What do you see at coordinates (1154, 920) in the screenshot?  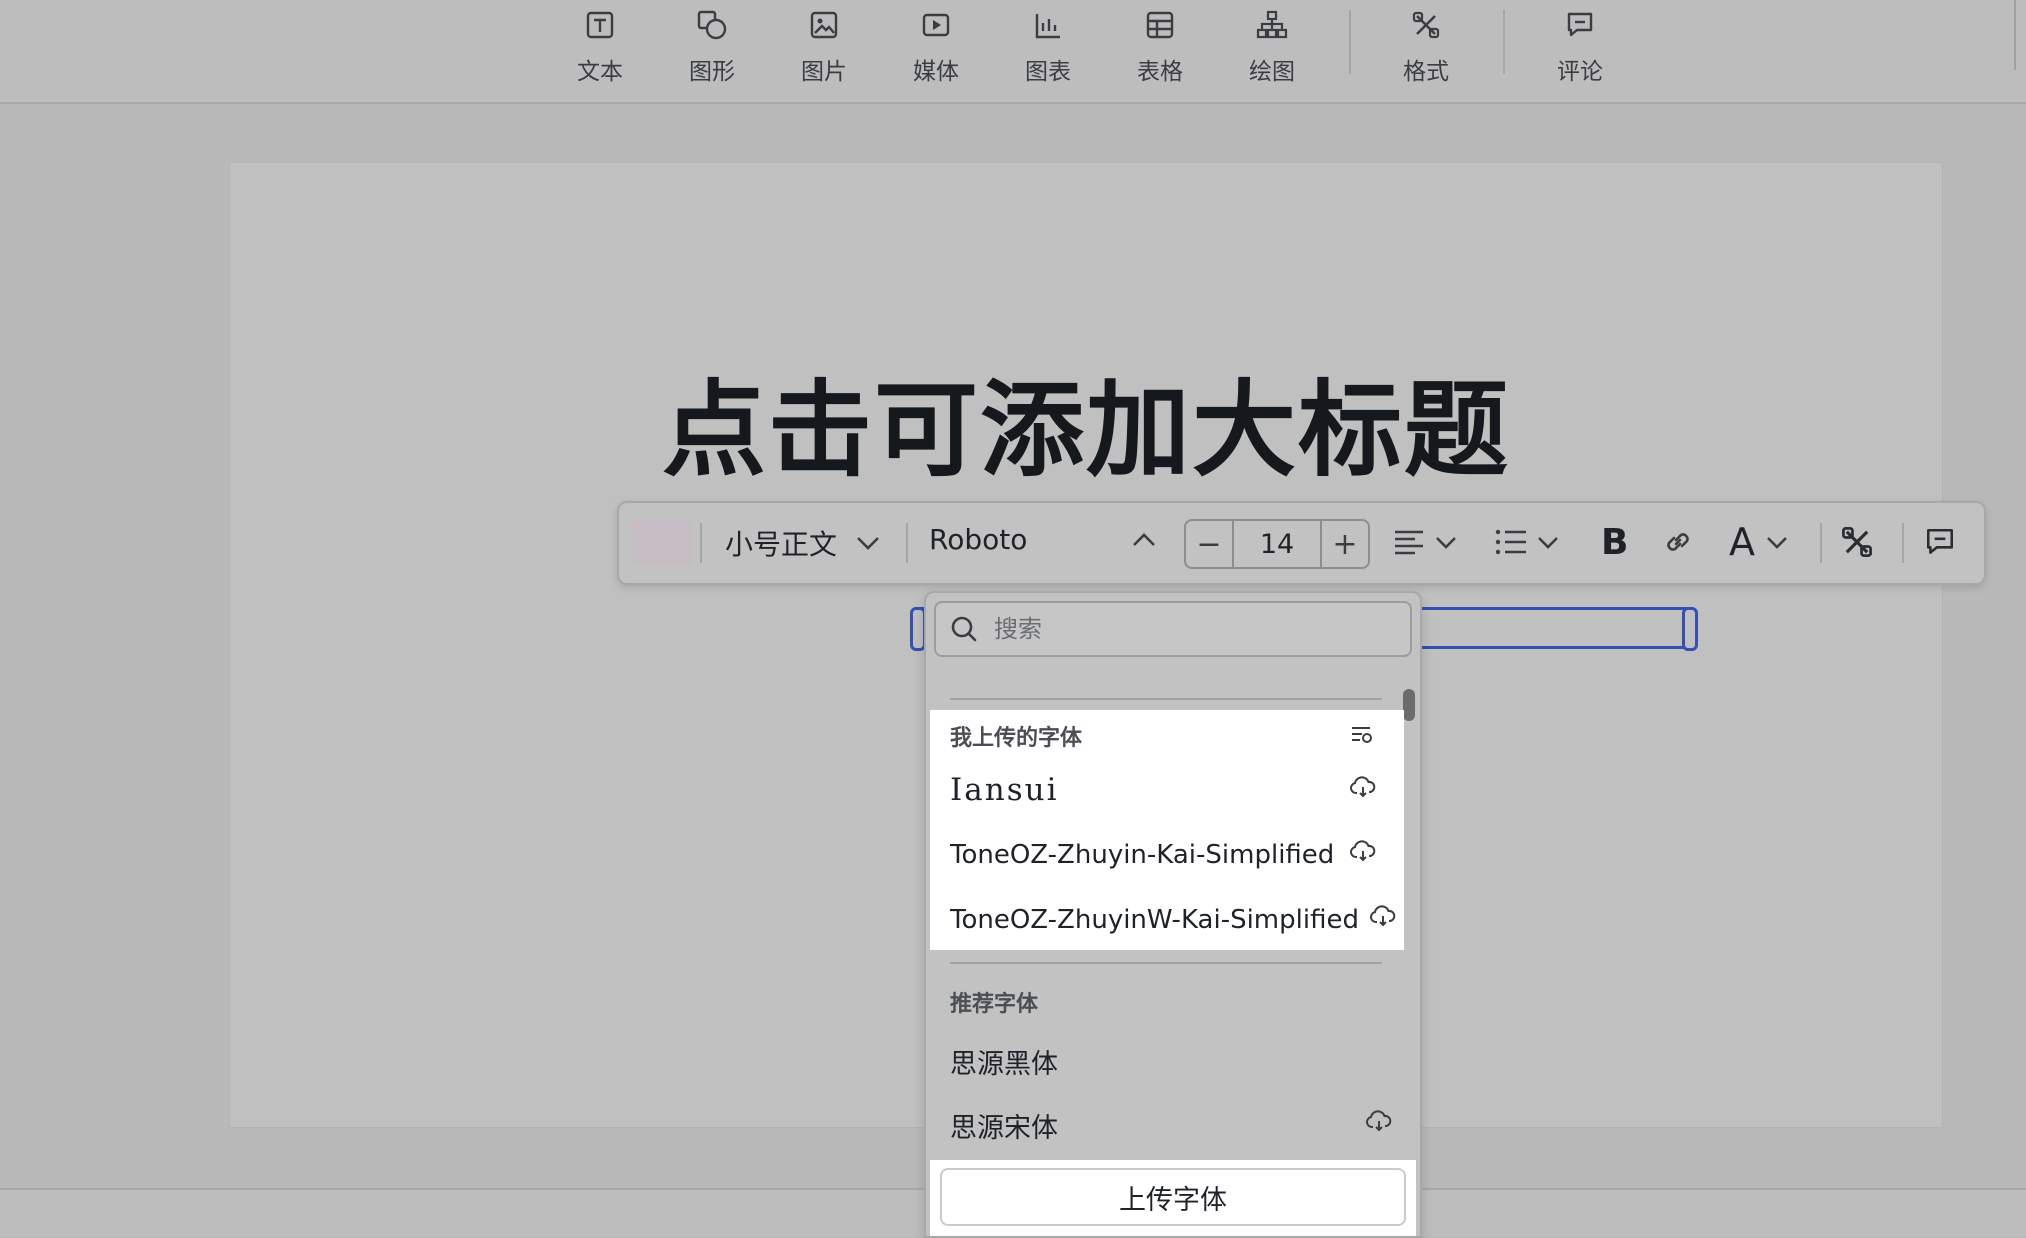 I see `font-option: ToneOZ-ZhuyinW-Kai-Simplified` at bounding box center [1154, 920].